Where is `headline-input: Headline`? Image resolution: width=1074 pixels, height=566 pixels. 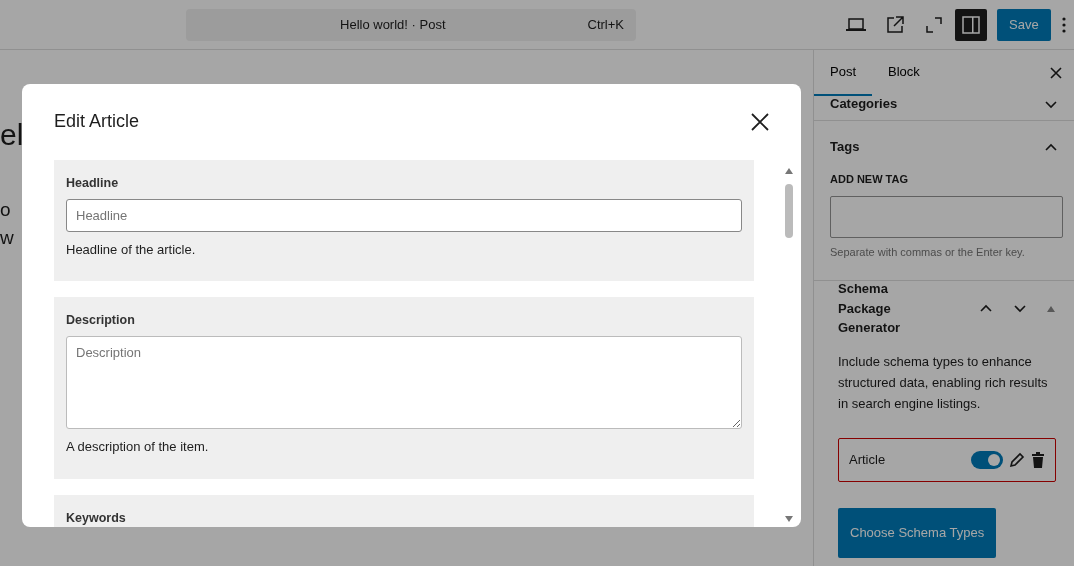 headline-input: Headline is located at coordinates (404, 215).